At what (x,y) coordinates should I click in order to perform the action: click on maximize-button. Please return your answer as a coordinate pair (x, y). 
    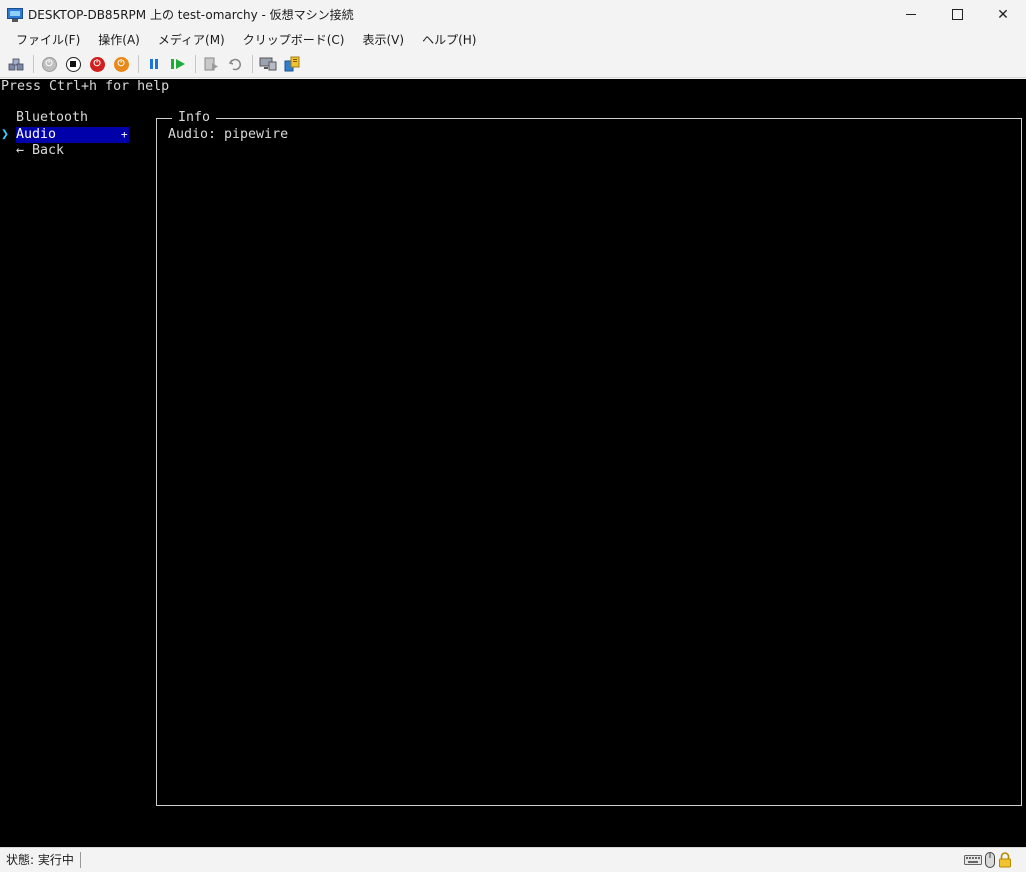
    Looking at the image, I should click on (957, 14).